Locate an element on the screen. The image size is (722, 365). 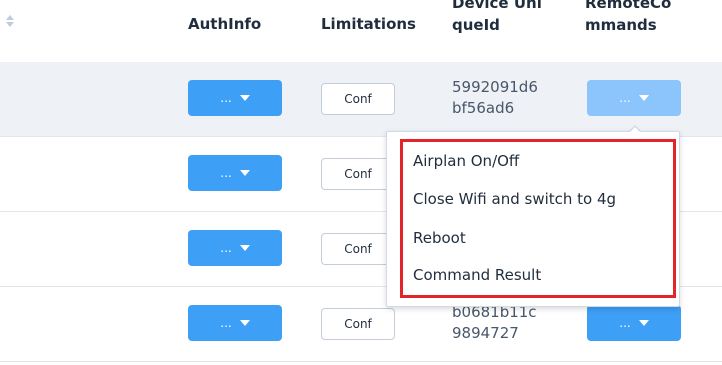
dropdown-pointer-fill is located at coordinates (635, 130).